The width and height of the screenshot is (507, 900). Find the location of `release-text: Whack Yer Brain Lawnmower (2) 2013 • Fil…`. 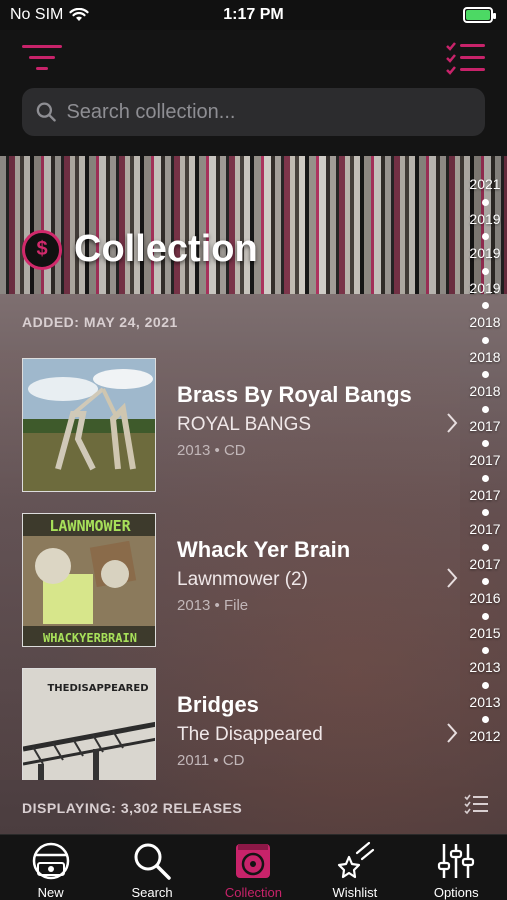

release-text: Whack Yer Brain Lawnmower (2) 2013 • Fil… is located at coordinates (263, 575).